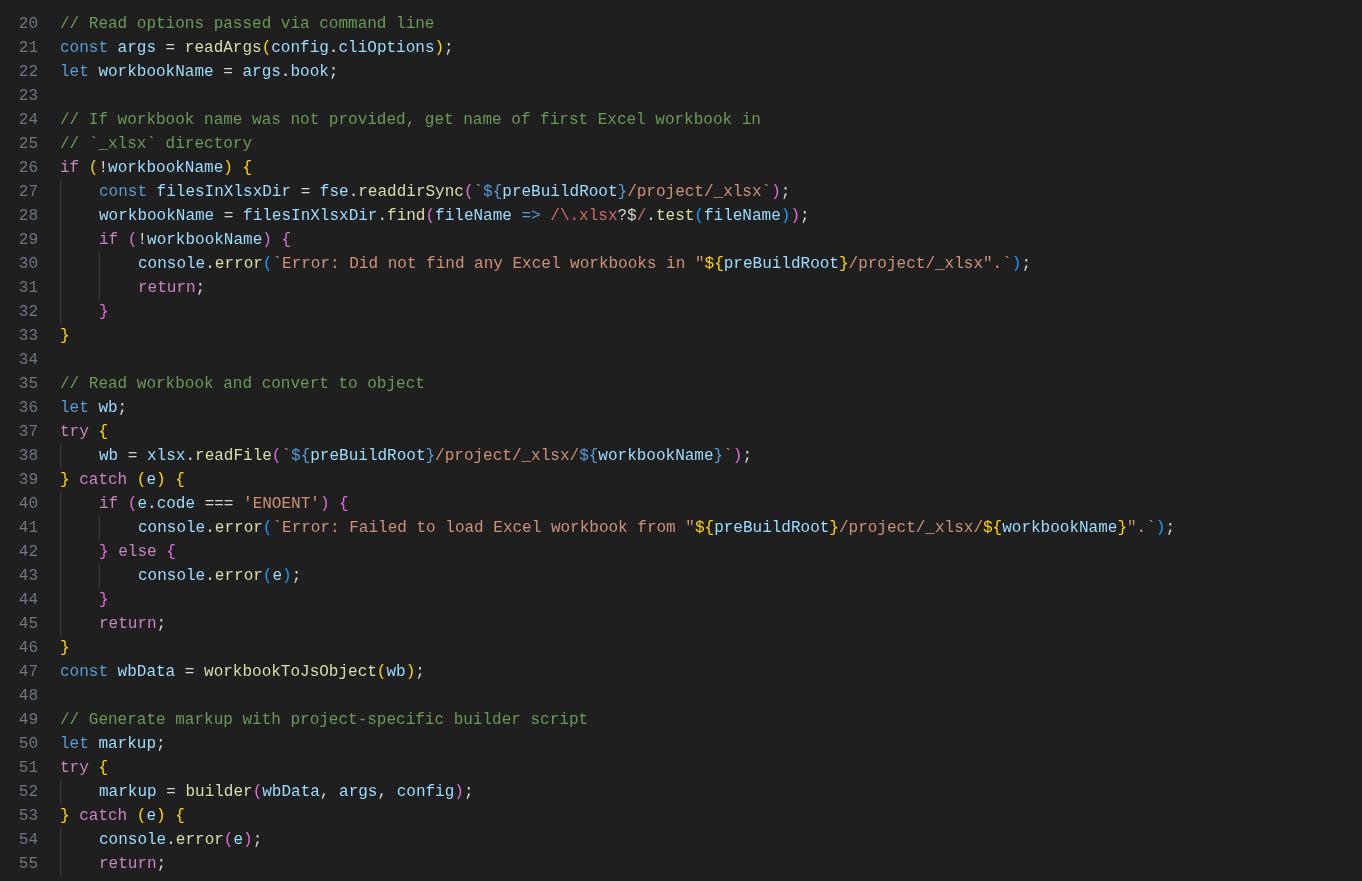 This screenshot has width=1362, height=881. I want to click on code-line: // Read workbook and convert to object, so click(242, 384).